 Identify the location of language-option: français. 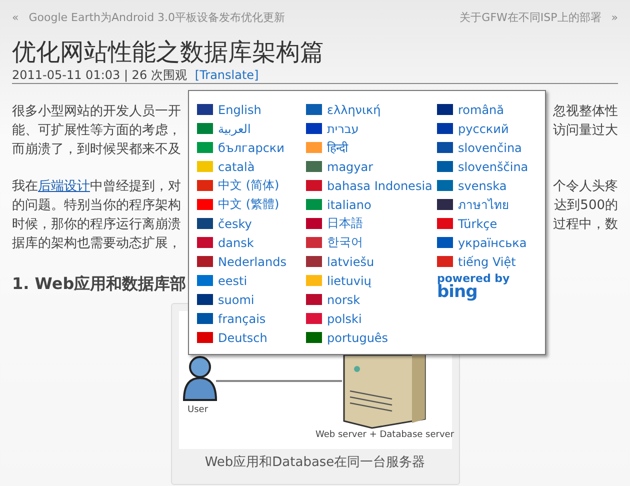
(251, 318).